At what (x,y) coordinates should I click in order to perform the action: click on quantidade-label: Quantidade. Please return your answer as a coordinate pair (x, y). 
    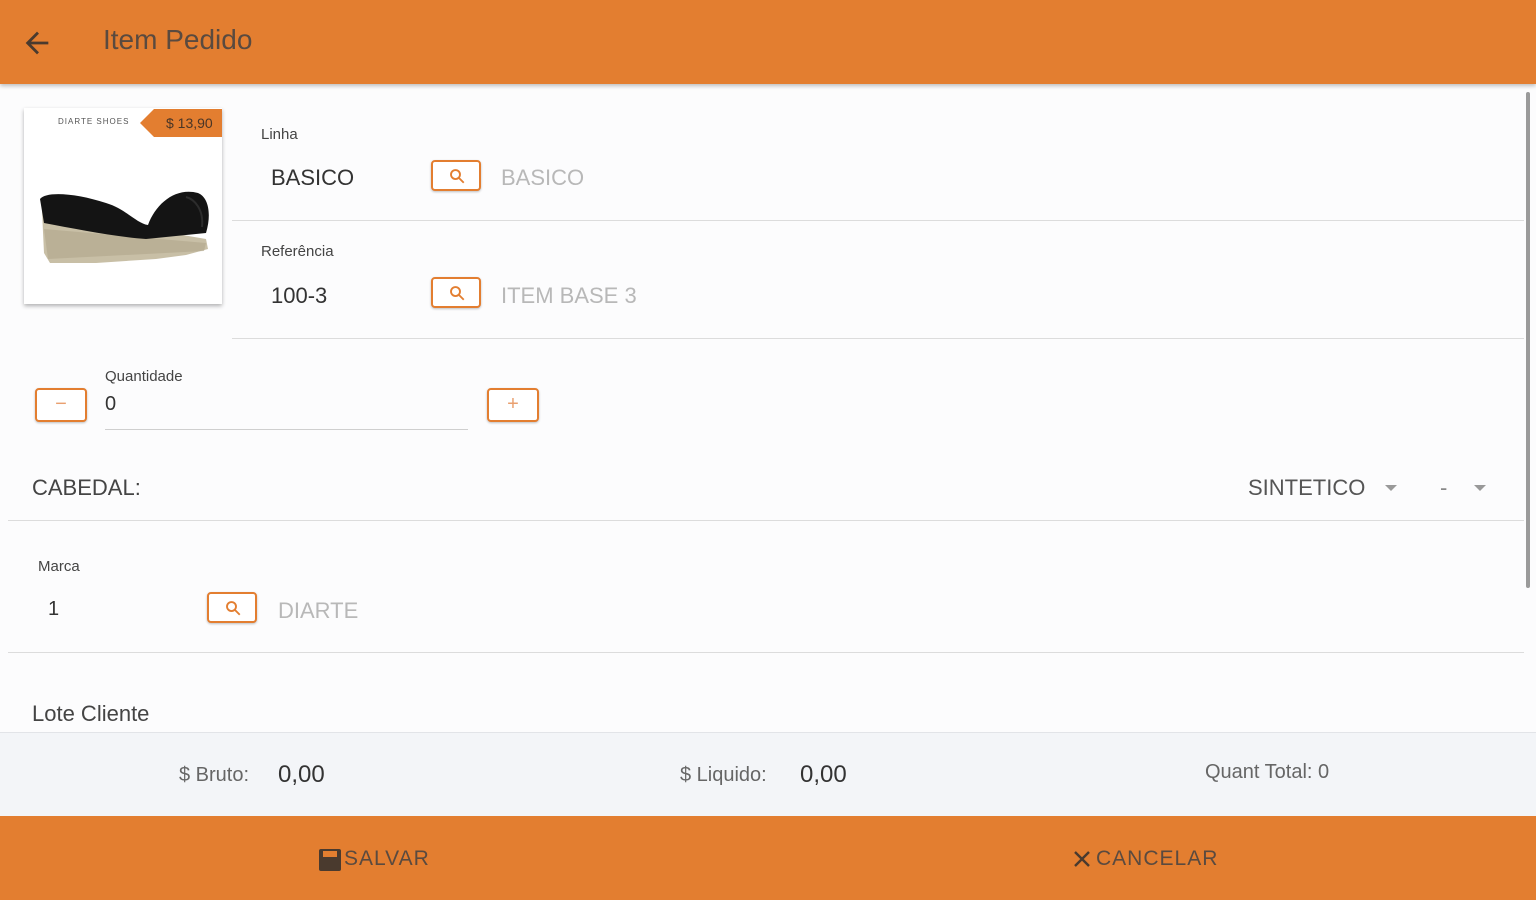
    Looking at the image, I should click on (144, 376).